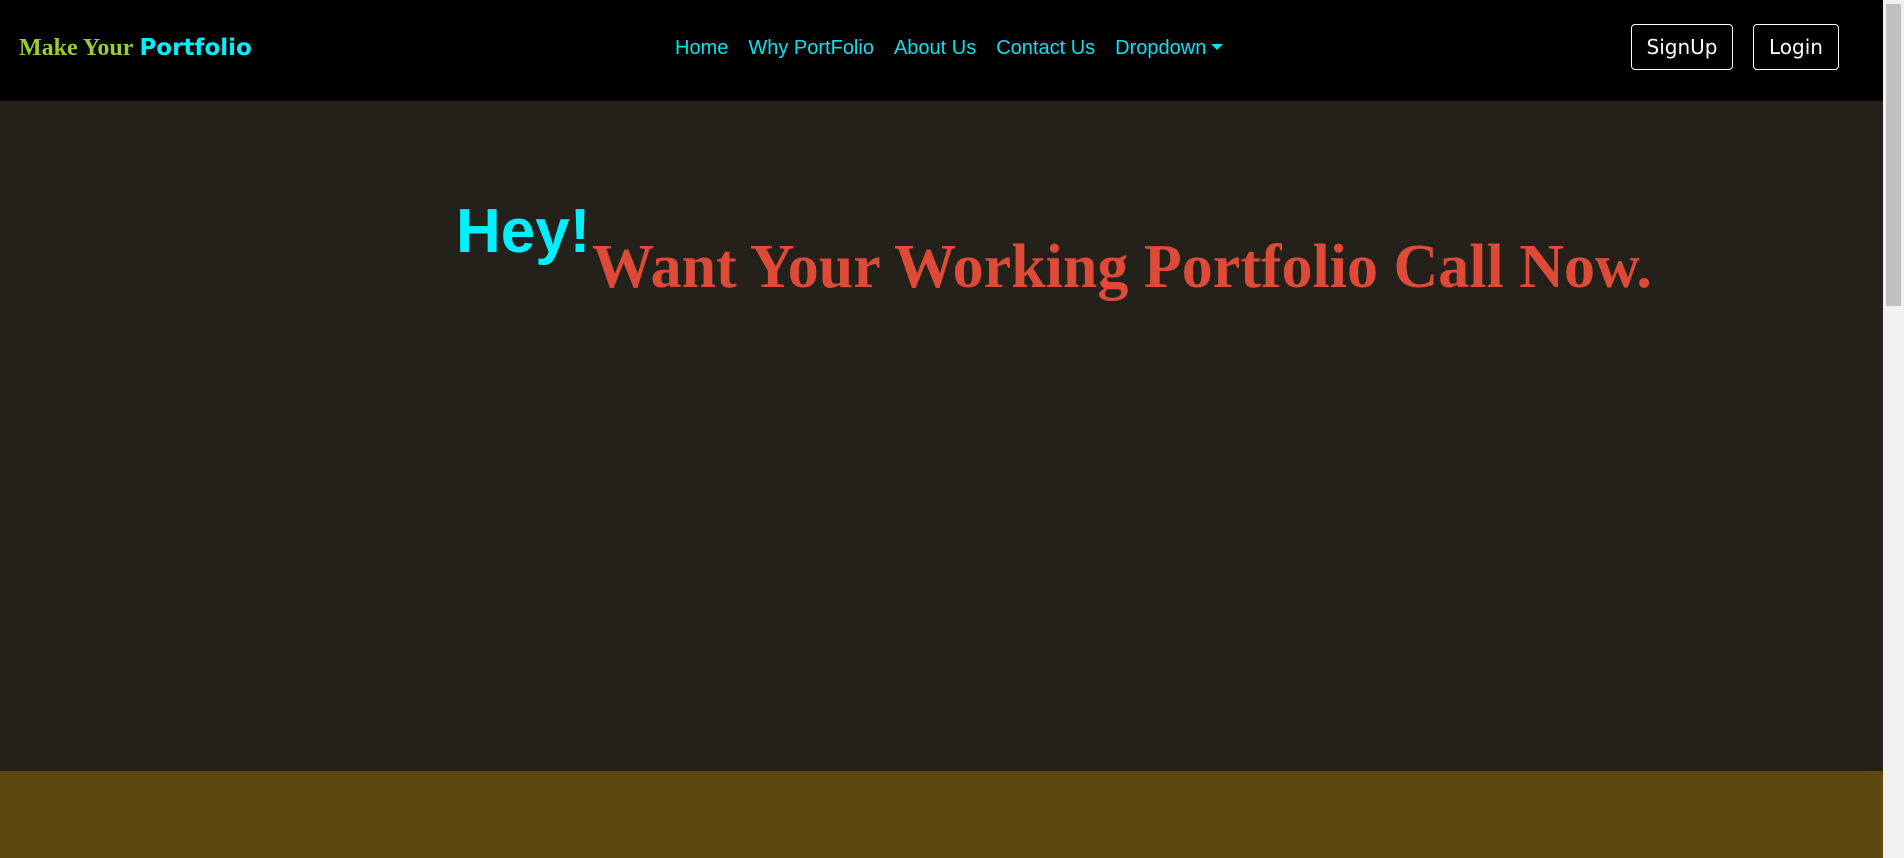  Describe the element at coordinates (935, 48) in the screenshot. I see `nav-link-about-us: About Us` at that location.